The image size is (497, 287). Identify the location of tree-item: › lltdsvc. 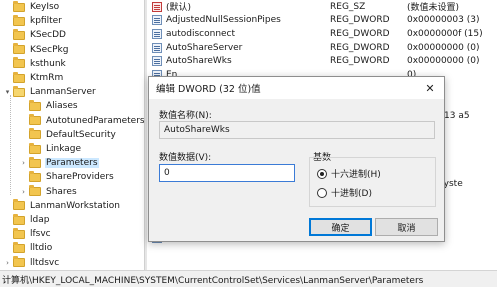
(32, 263).